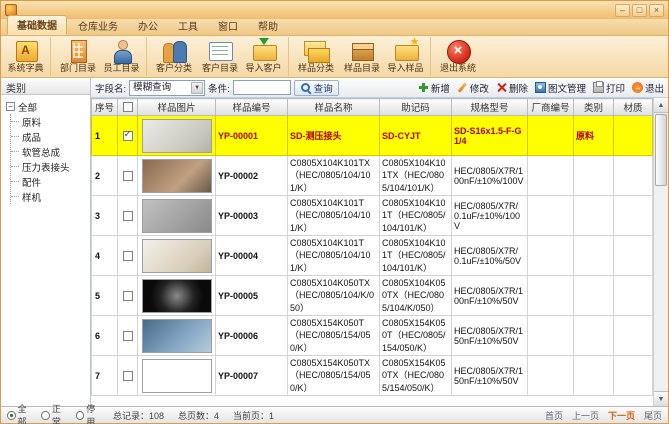  I want to click on scrollbar-thumb, so click(661, 150).